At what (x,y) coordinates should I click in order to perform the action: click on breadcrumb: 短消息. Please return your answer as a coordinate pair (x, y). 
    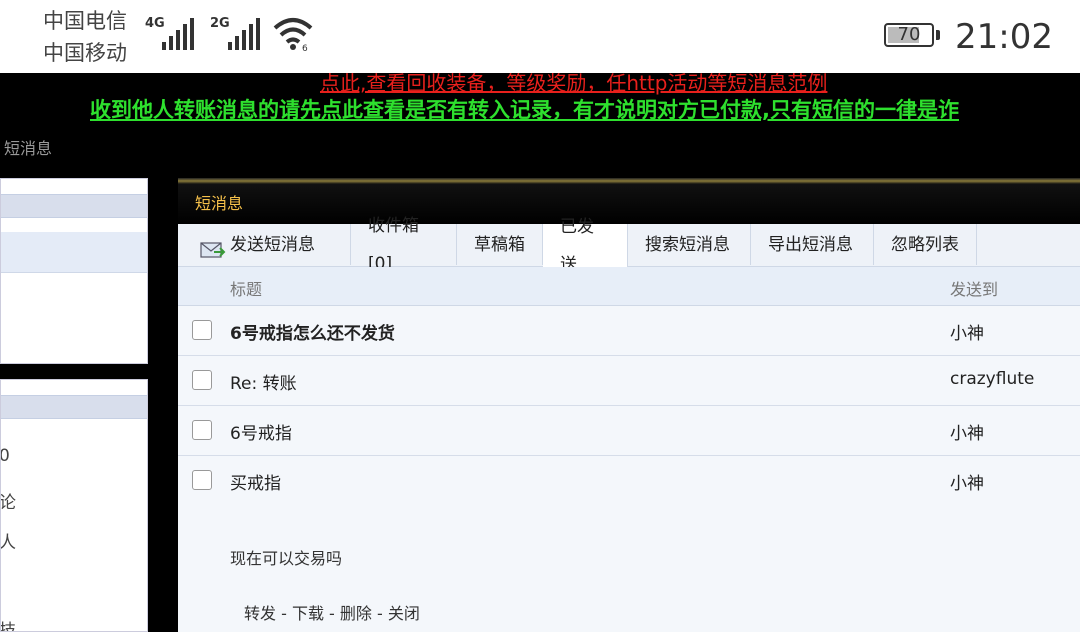
    Looking at the image, I should click on (28, 147).